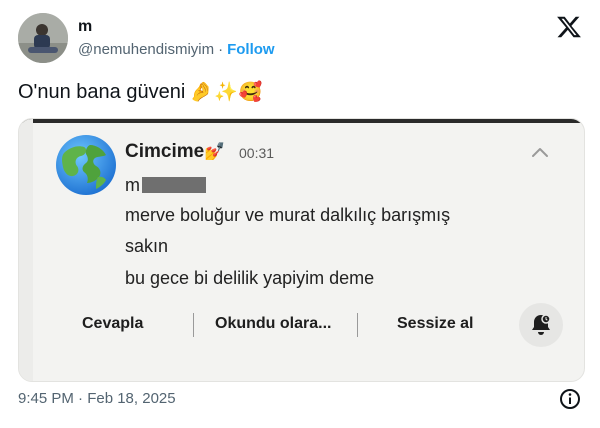 The width and height of the screenshot is (600, 428). Describe the element at coordinates (97, 398) in the screenshot. I see `tweet-timestamp: 9:45 PM · Feb 18, 2025` at that location.